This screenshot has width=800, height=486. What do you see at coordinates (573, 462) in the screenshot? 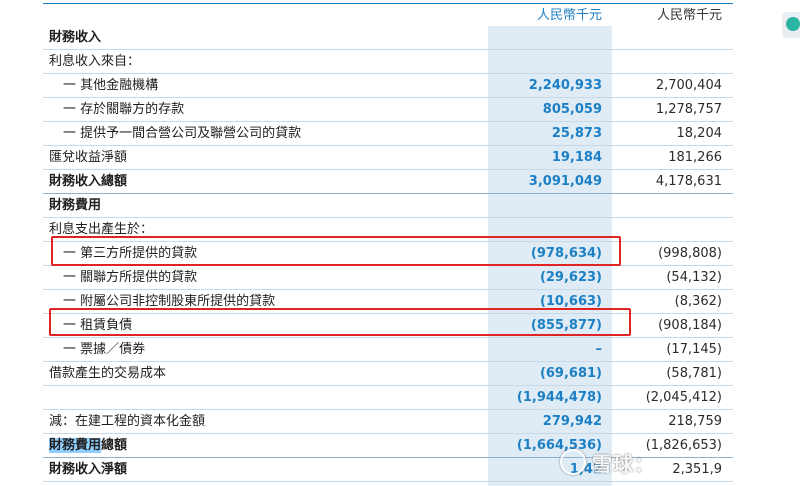
I see `snowball-logo-icon` at bounding box center [573, 462].